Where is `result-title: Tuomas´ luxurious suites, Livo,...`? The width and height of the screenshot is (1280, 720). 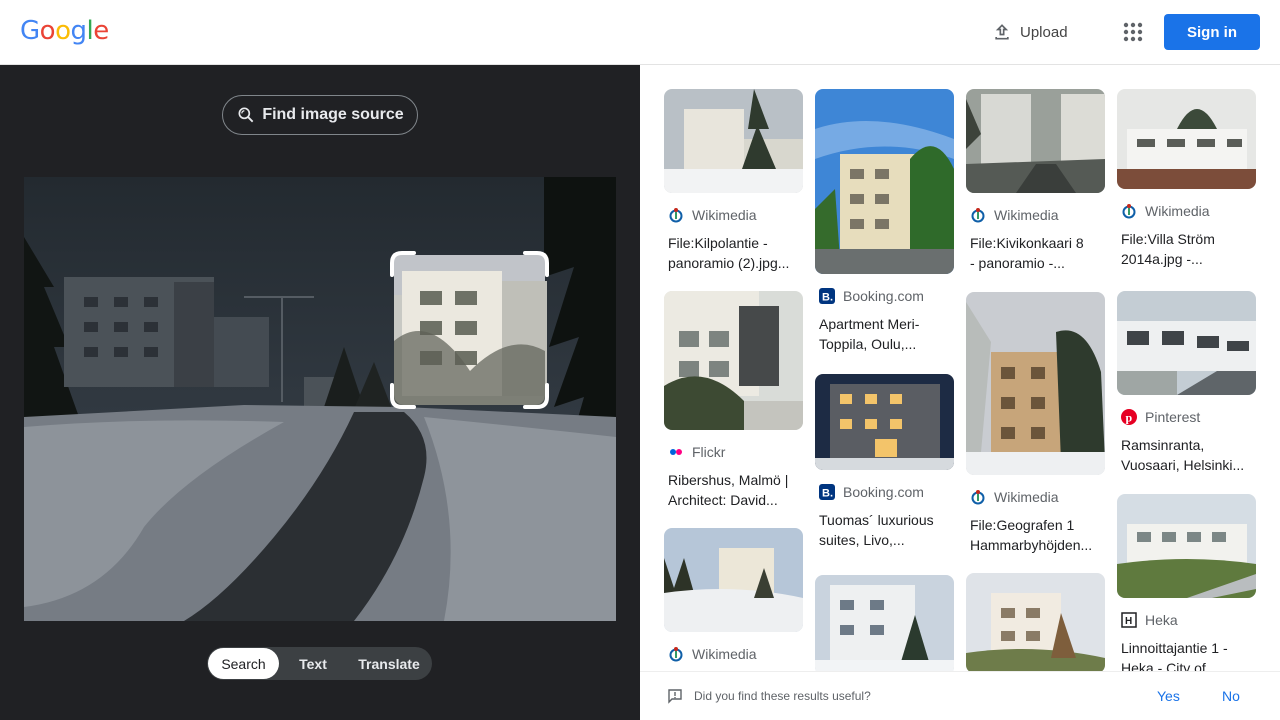
result-title: Tuomas´ luxurious suites, Livo,... is located at coordinates (884, 530).